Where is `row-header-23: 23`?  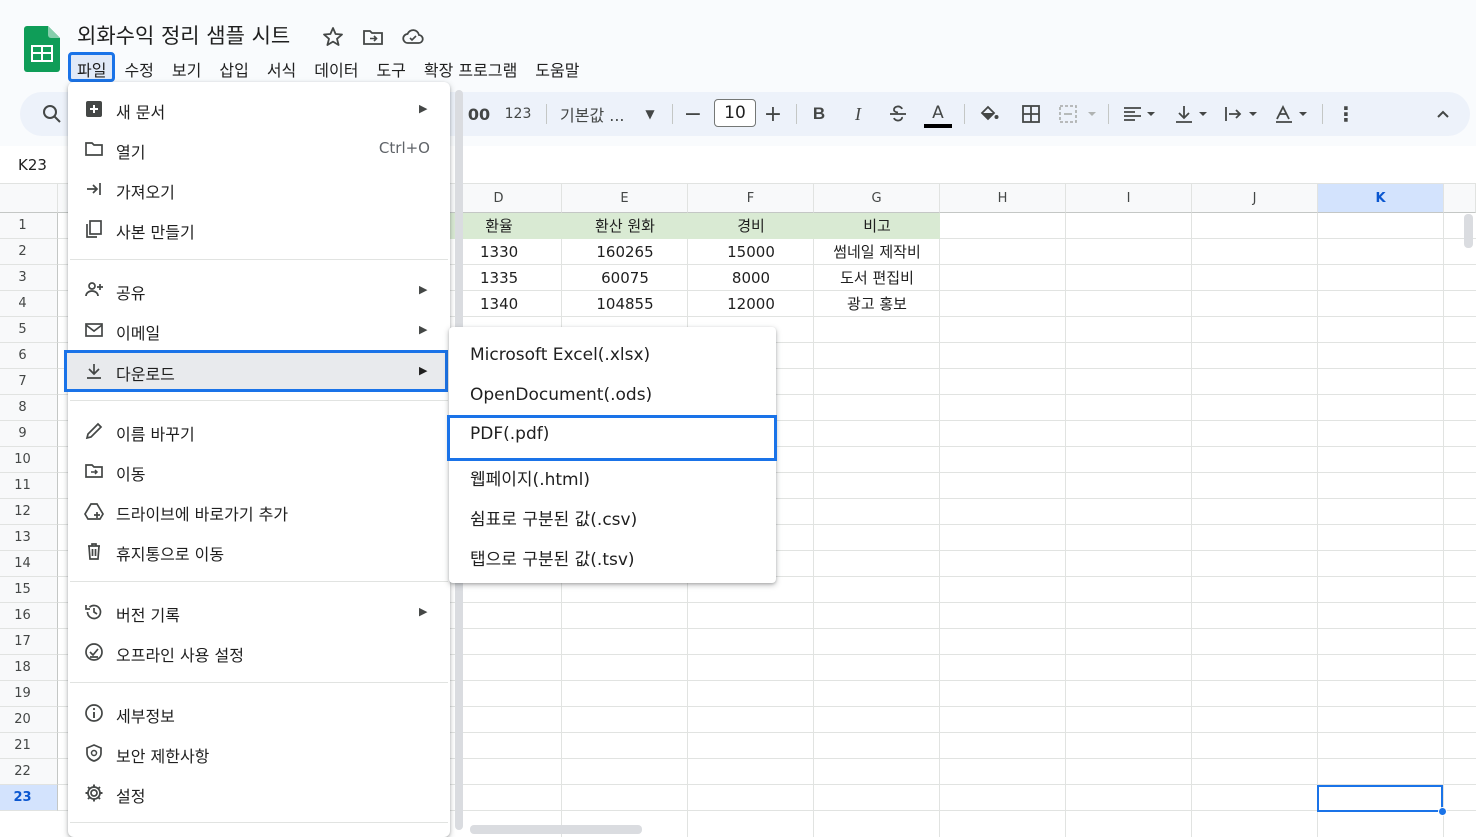 row-header-23: 23 is located at coordinates (29, 798).